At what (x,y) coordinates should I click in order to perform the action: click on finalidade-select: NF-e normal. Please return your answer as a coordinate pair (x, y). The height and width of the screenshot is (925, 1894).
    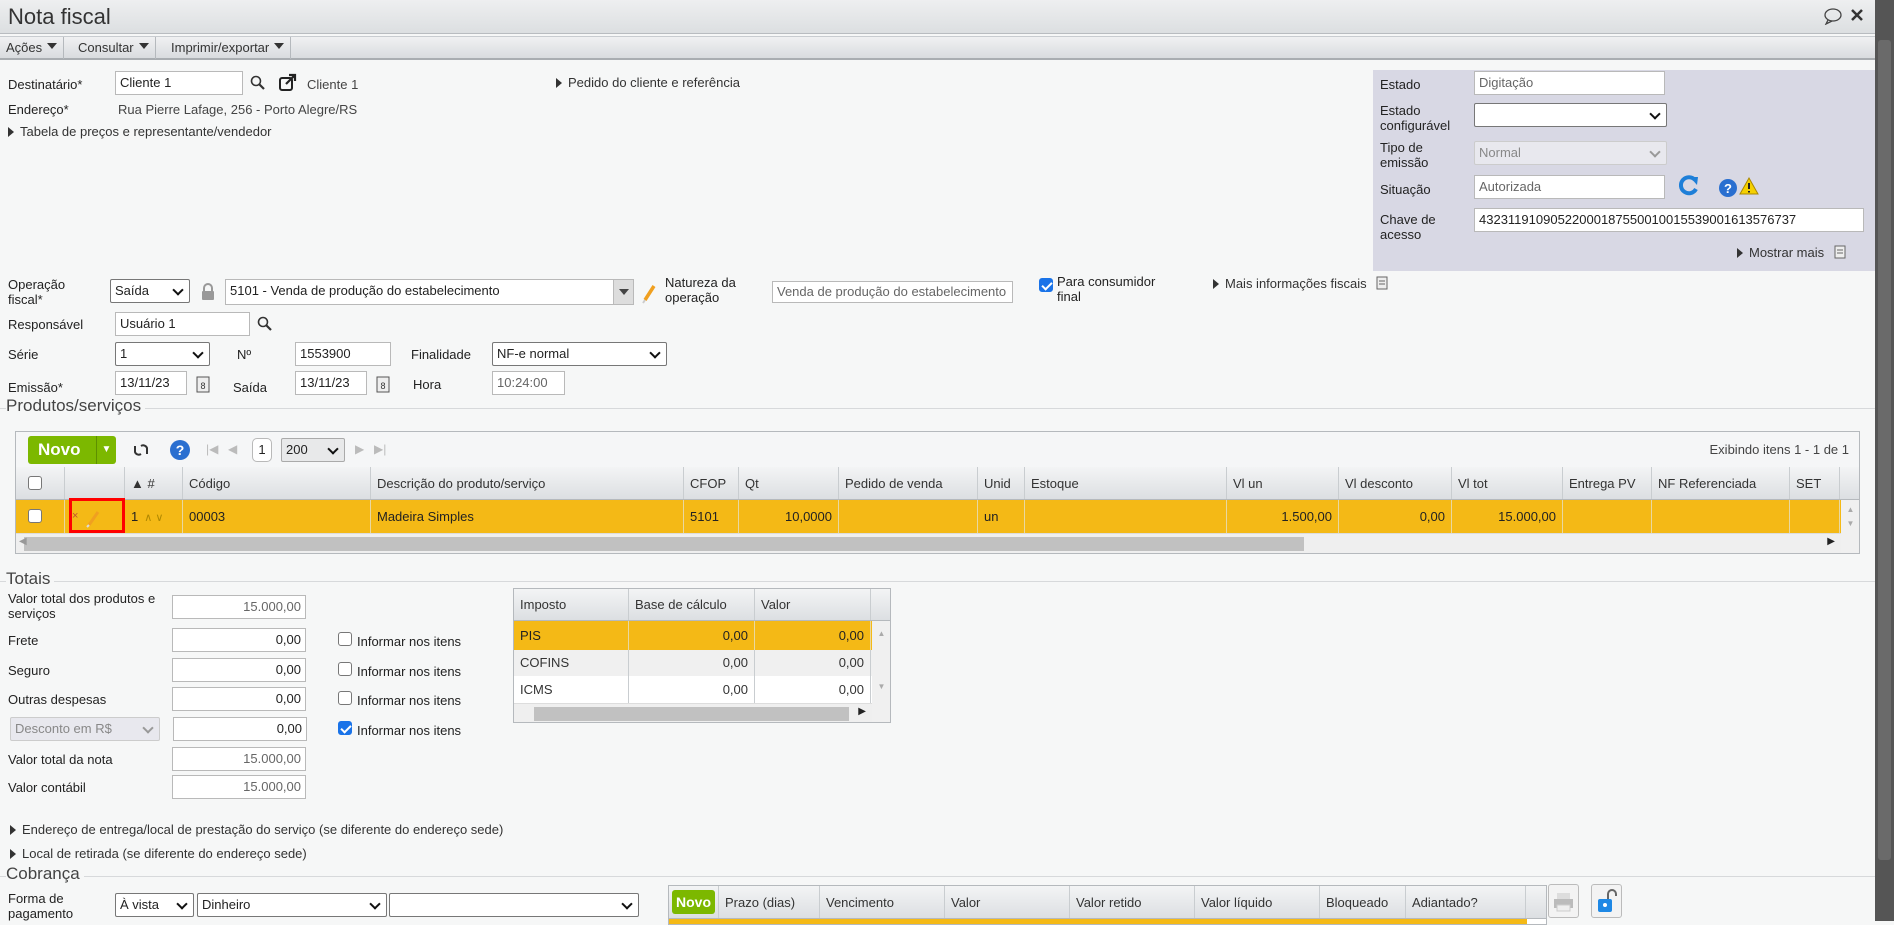
    Looking at the image, I should click on (579, 354).